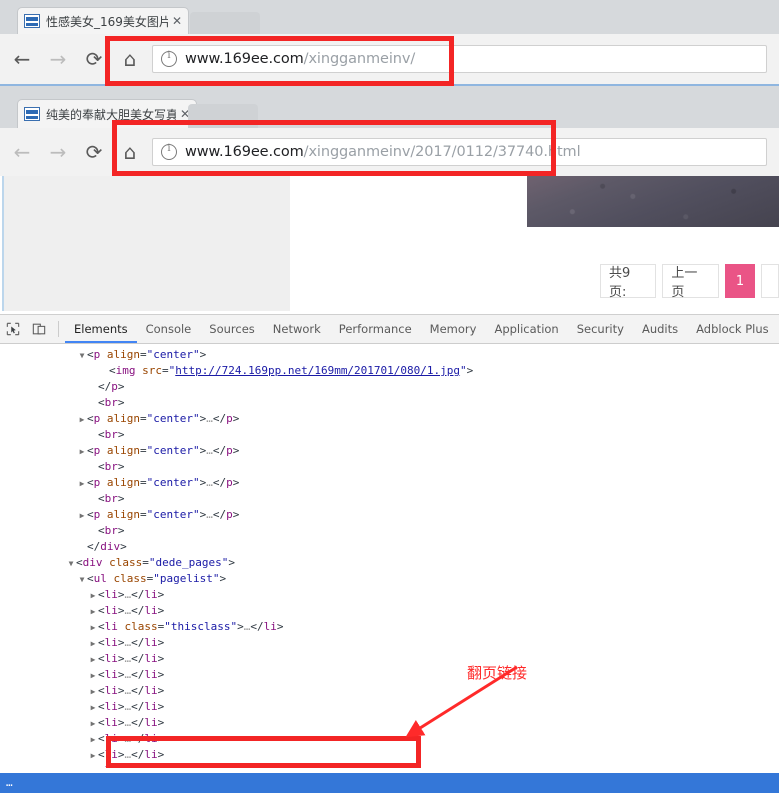 This screenshot has width=779, height=793. What do you see at coordinates (389, 387) in the screenshot?
I see `dom-node: </p>` at bounding box center [389, 387].